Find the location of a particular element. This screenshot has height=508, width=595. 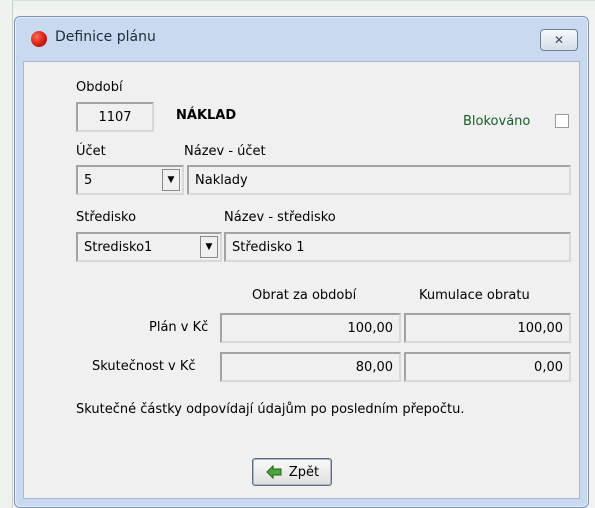

col-cumulative-header: Kumulace obratu is located at coordinates (474, 295).